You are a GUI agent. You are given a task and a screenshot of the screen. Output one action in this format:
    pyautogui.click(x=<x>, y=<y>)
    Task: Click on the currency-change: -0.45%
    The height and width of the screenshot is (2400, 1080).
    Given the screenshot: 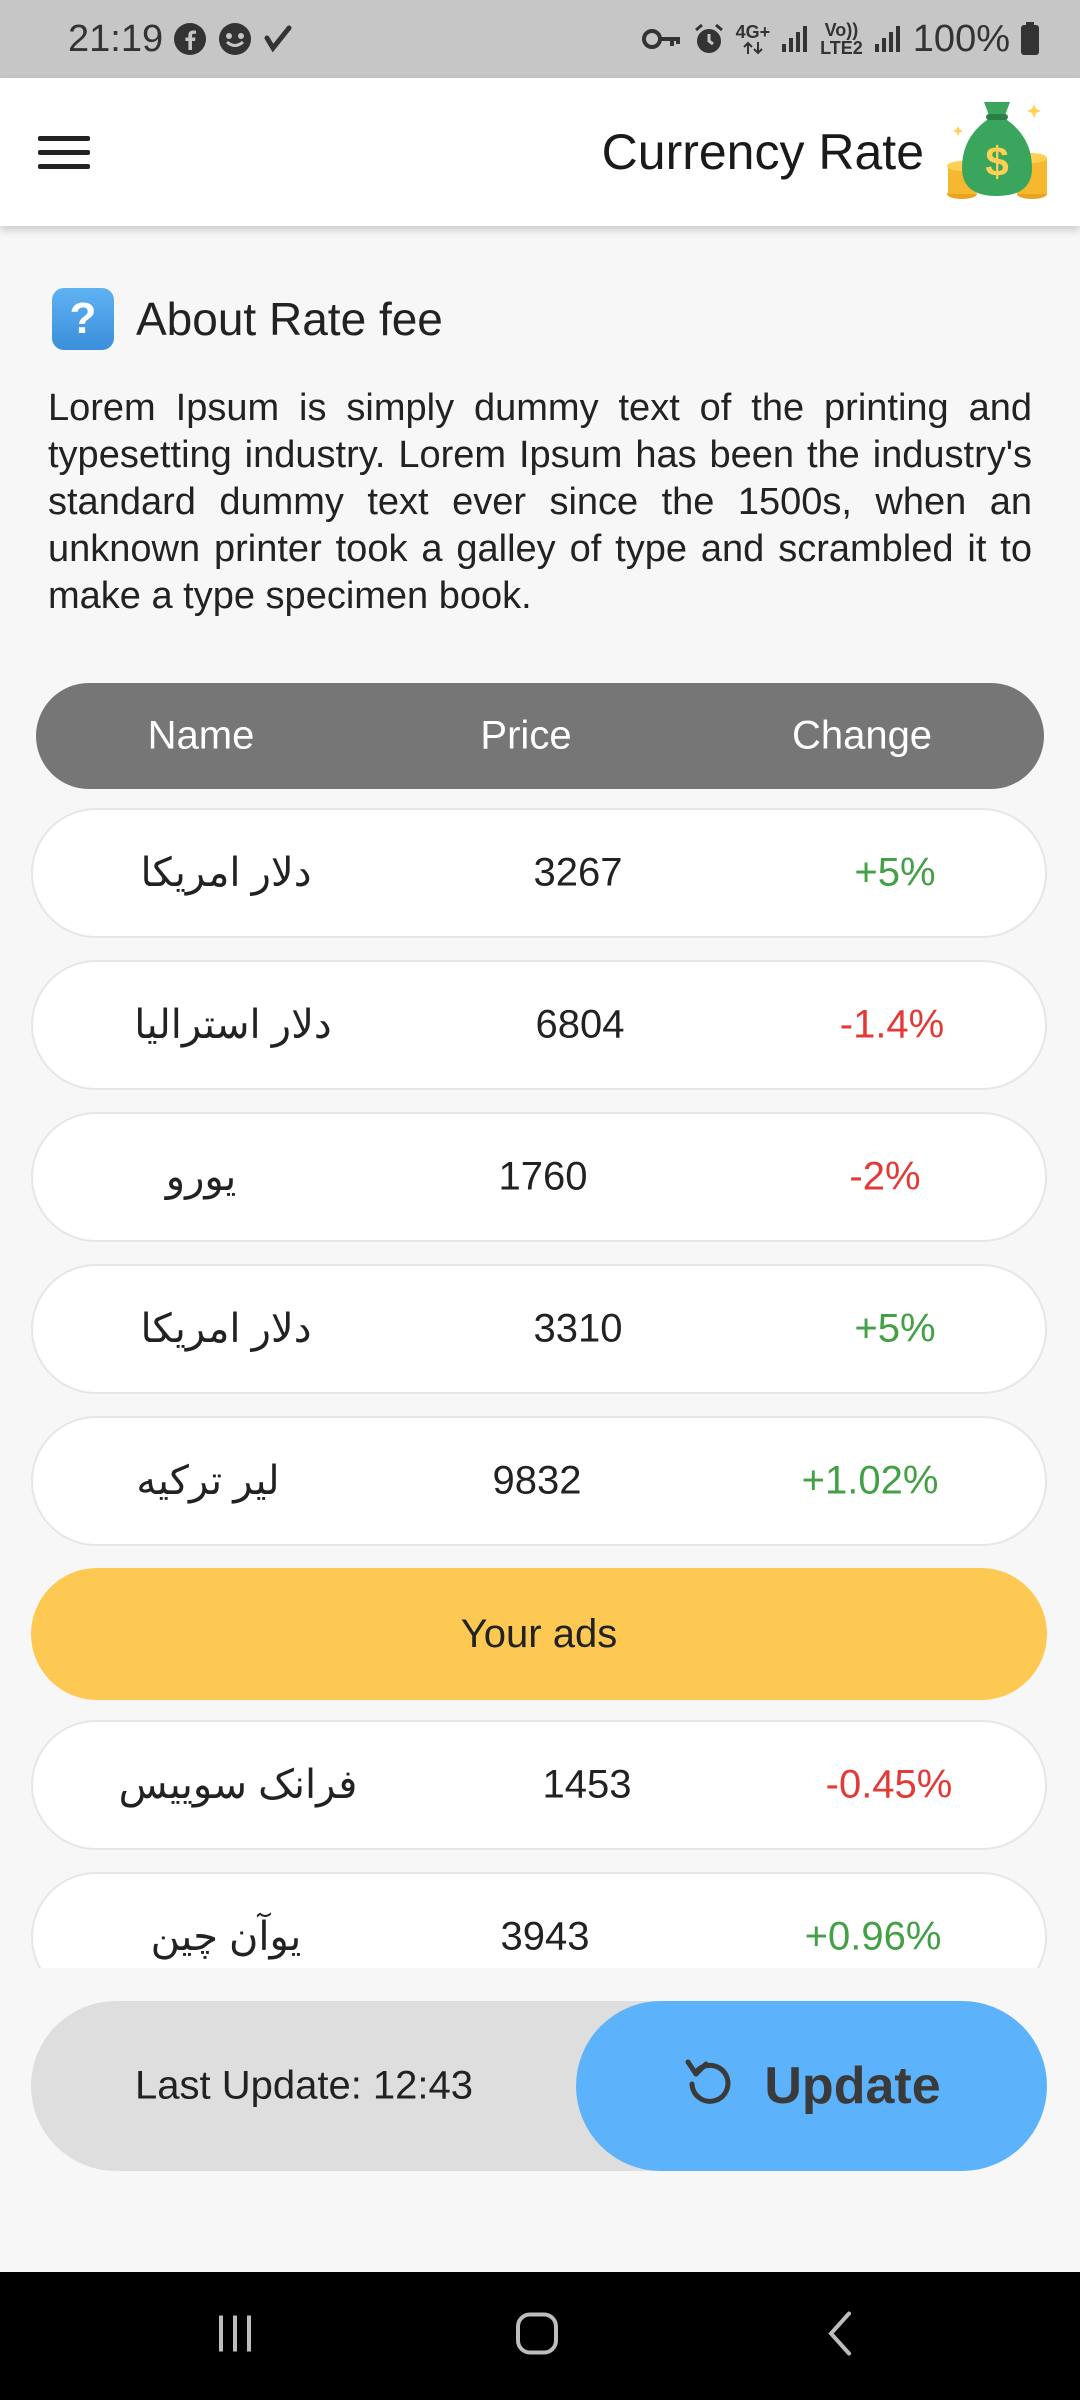 What is the action you would take?
    pyautogui.click(x=889, y=1784)
    